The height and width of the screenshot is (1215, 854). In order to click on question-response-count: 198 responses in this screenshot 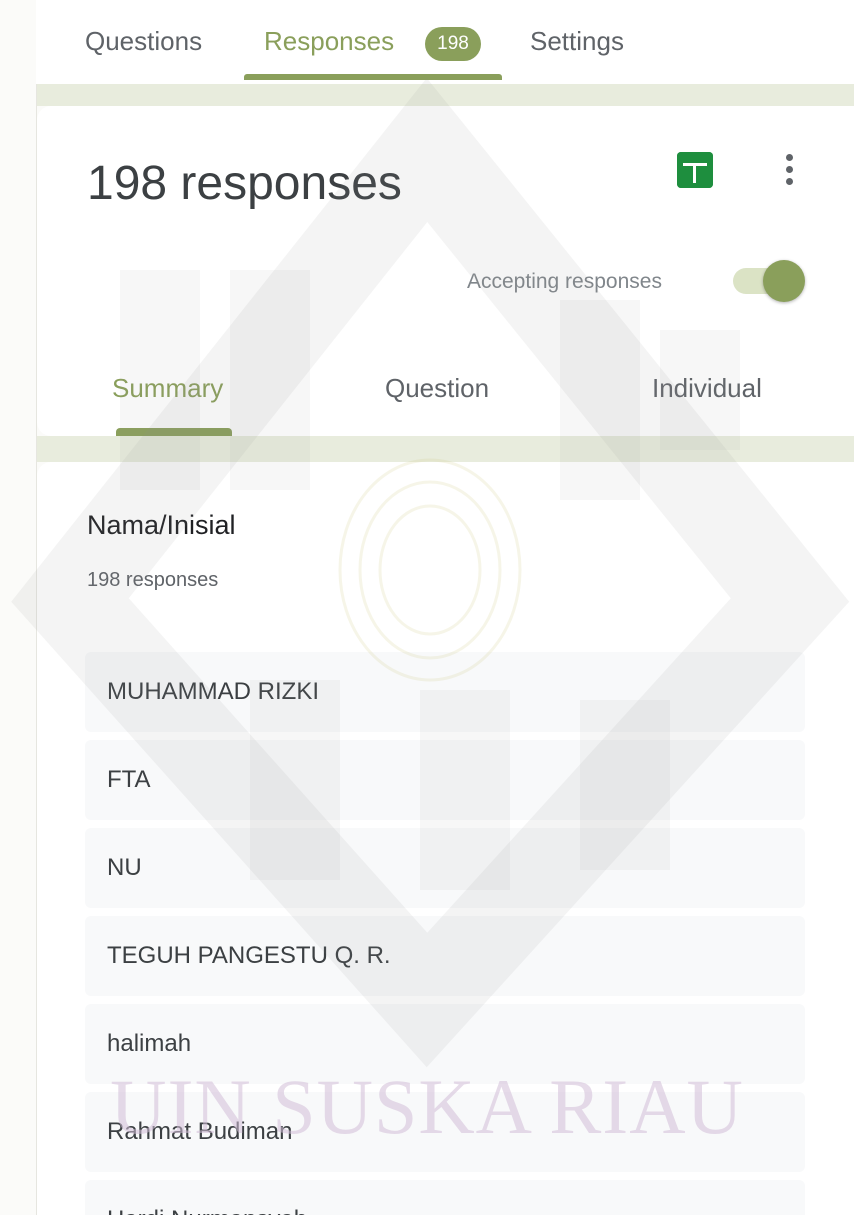, I will do `click(153, 580)`.